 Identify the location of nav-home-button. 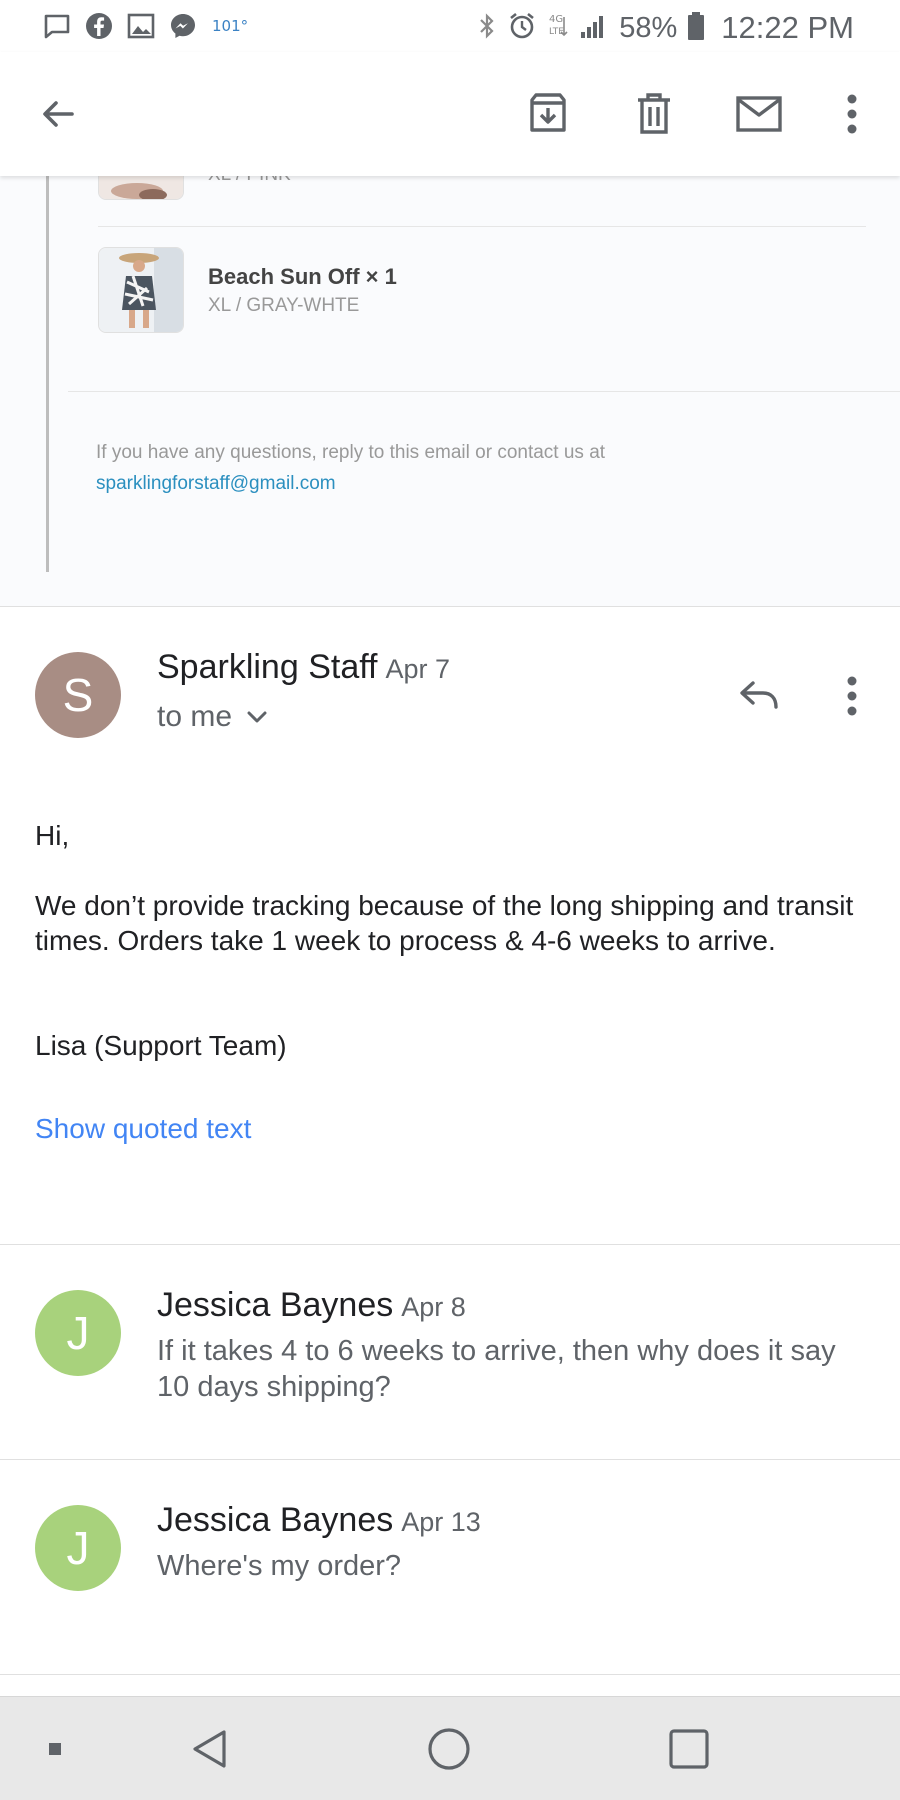
(449, 1749).